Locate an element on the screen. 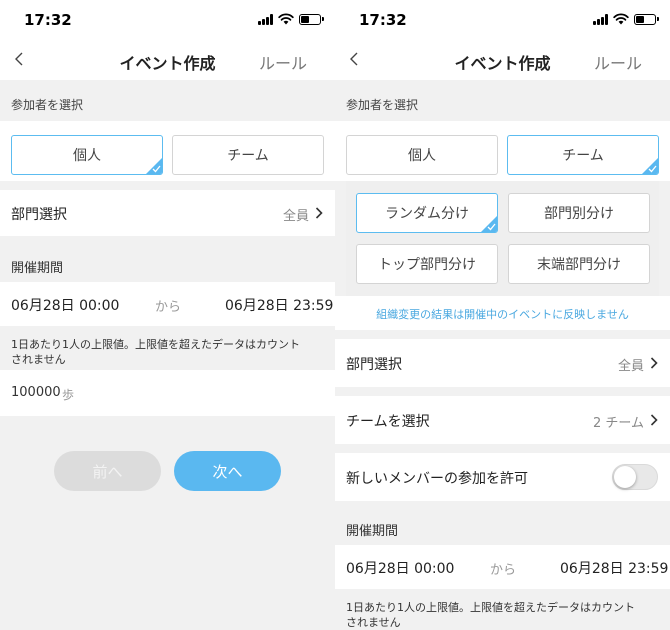 The image size is (670, 630). allow-new-members-label: 新しいメンバーの参加を許可 is located at coordinates (437, 479).